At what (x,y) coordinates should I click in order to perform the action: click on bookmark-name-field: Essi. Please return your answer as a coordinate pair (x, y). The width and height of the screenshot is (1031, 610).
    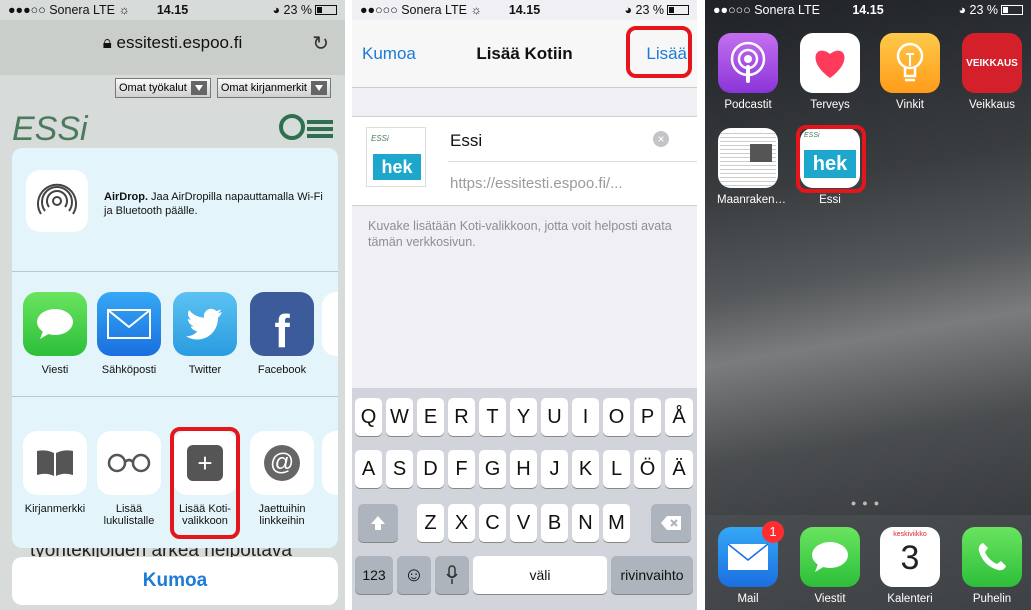
    Looking at the image, I should click on (466, 141).